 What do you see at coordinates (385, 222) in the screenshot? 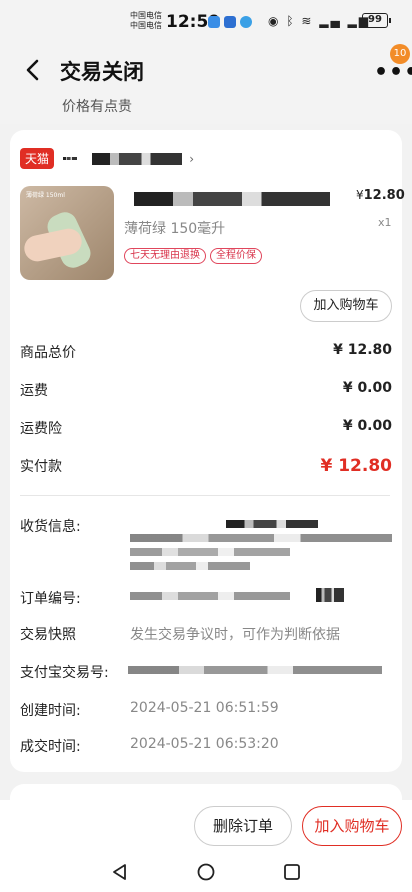
I see `product-quantity: x1` at bounding box center [385, 222].